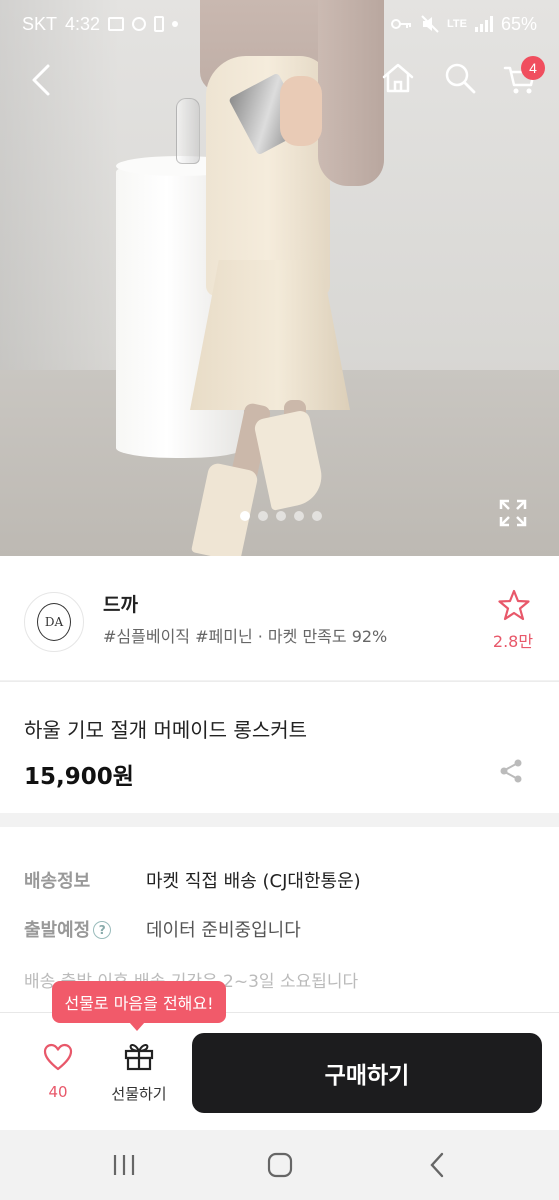 This screenshot has height=1200, width=559. Describe the element at coordinates (301, 111) in the screenshot. I see `image-hand` at that location.